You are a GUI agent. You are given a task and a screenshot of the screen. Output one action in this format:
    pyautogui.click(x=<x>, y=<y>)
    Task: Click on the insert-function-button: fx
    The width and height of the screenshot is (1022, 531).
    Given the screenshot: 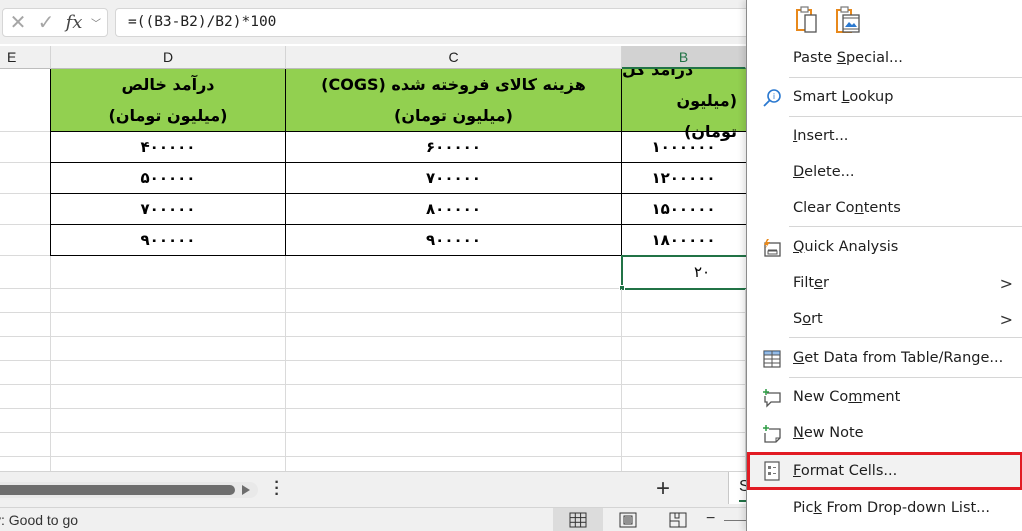 What is the action you would take?
    pyautogui.click(x=74, y=22)
    